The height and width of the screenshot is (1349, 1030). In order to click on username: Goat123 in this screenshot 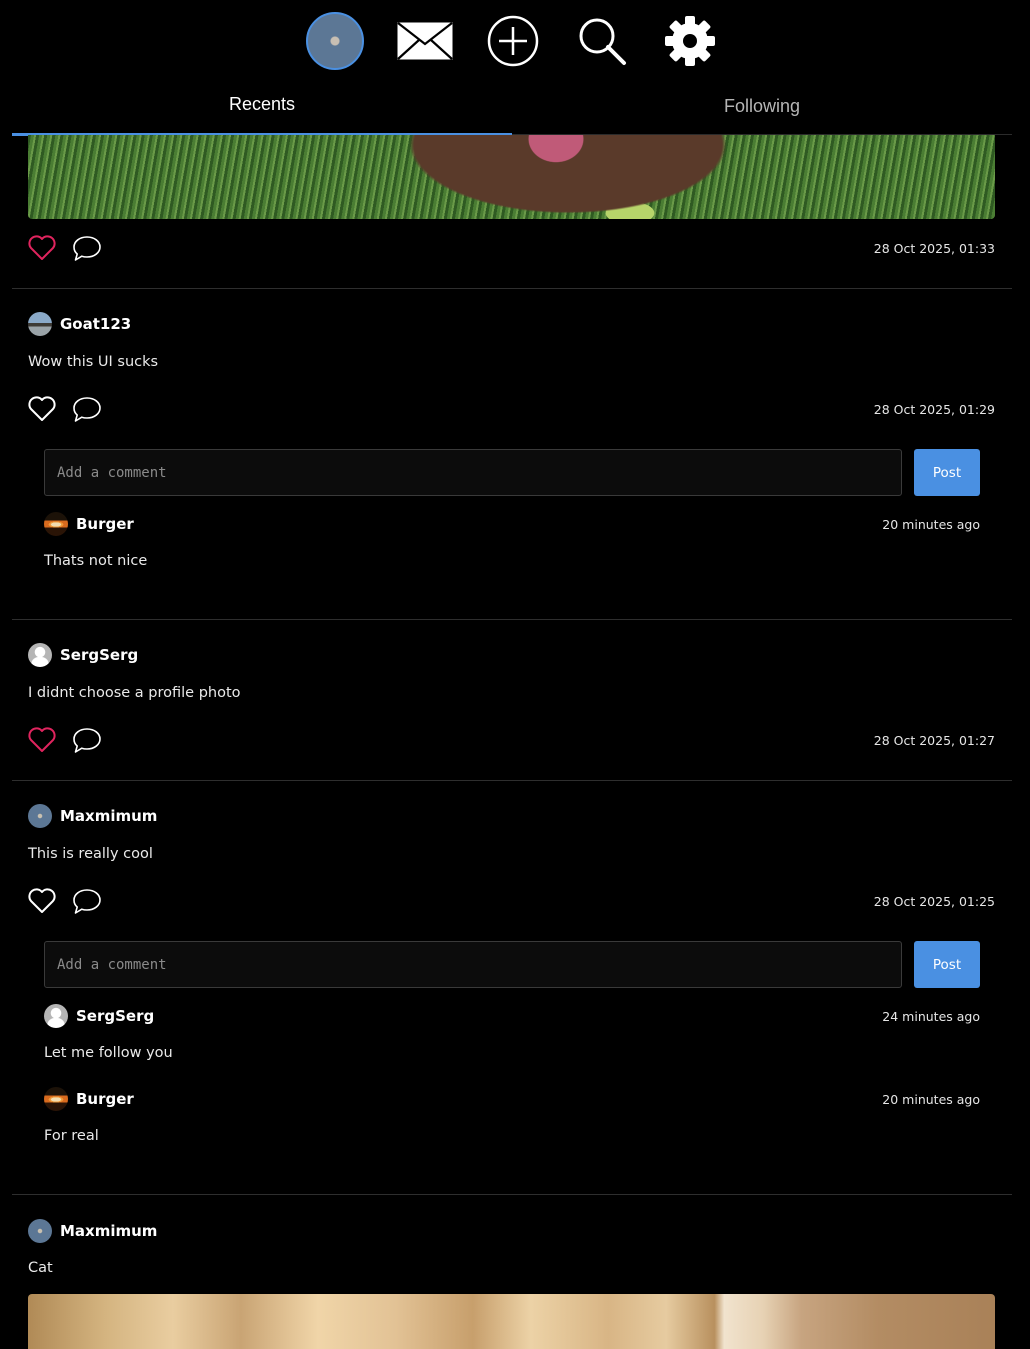, I will do `click(95, 324)`.